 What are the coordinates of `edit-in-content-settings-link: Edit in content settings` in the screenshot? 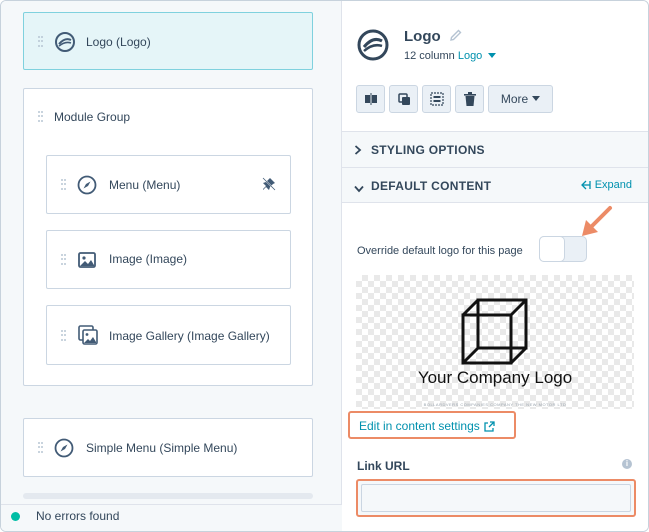 It's located at (427, 426).